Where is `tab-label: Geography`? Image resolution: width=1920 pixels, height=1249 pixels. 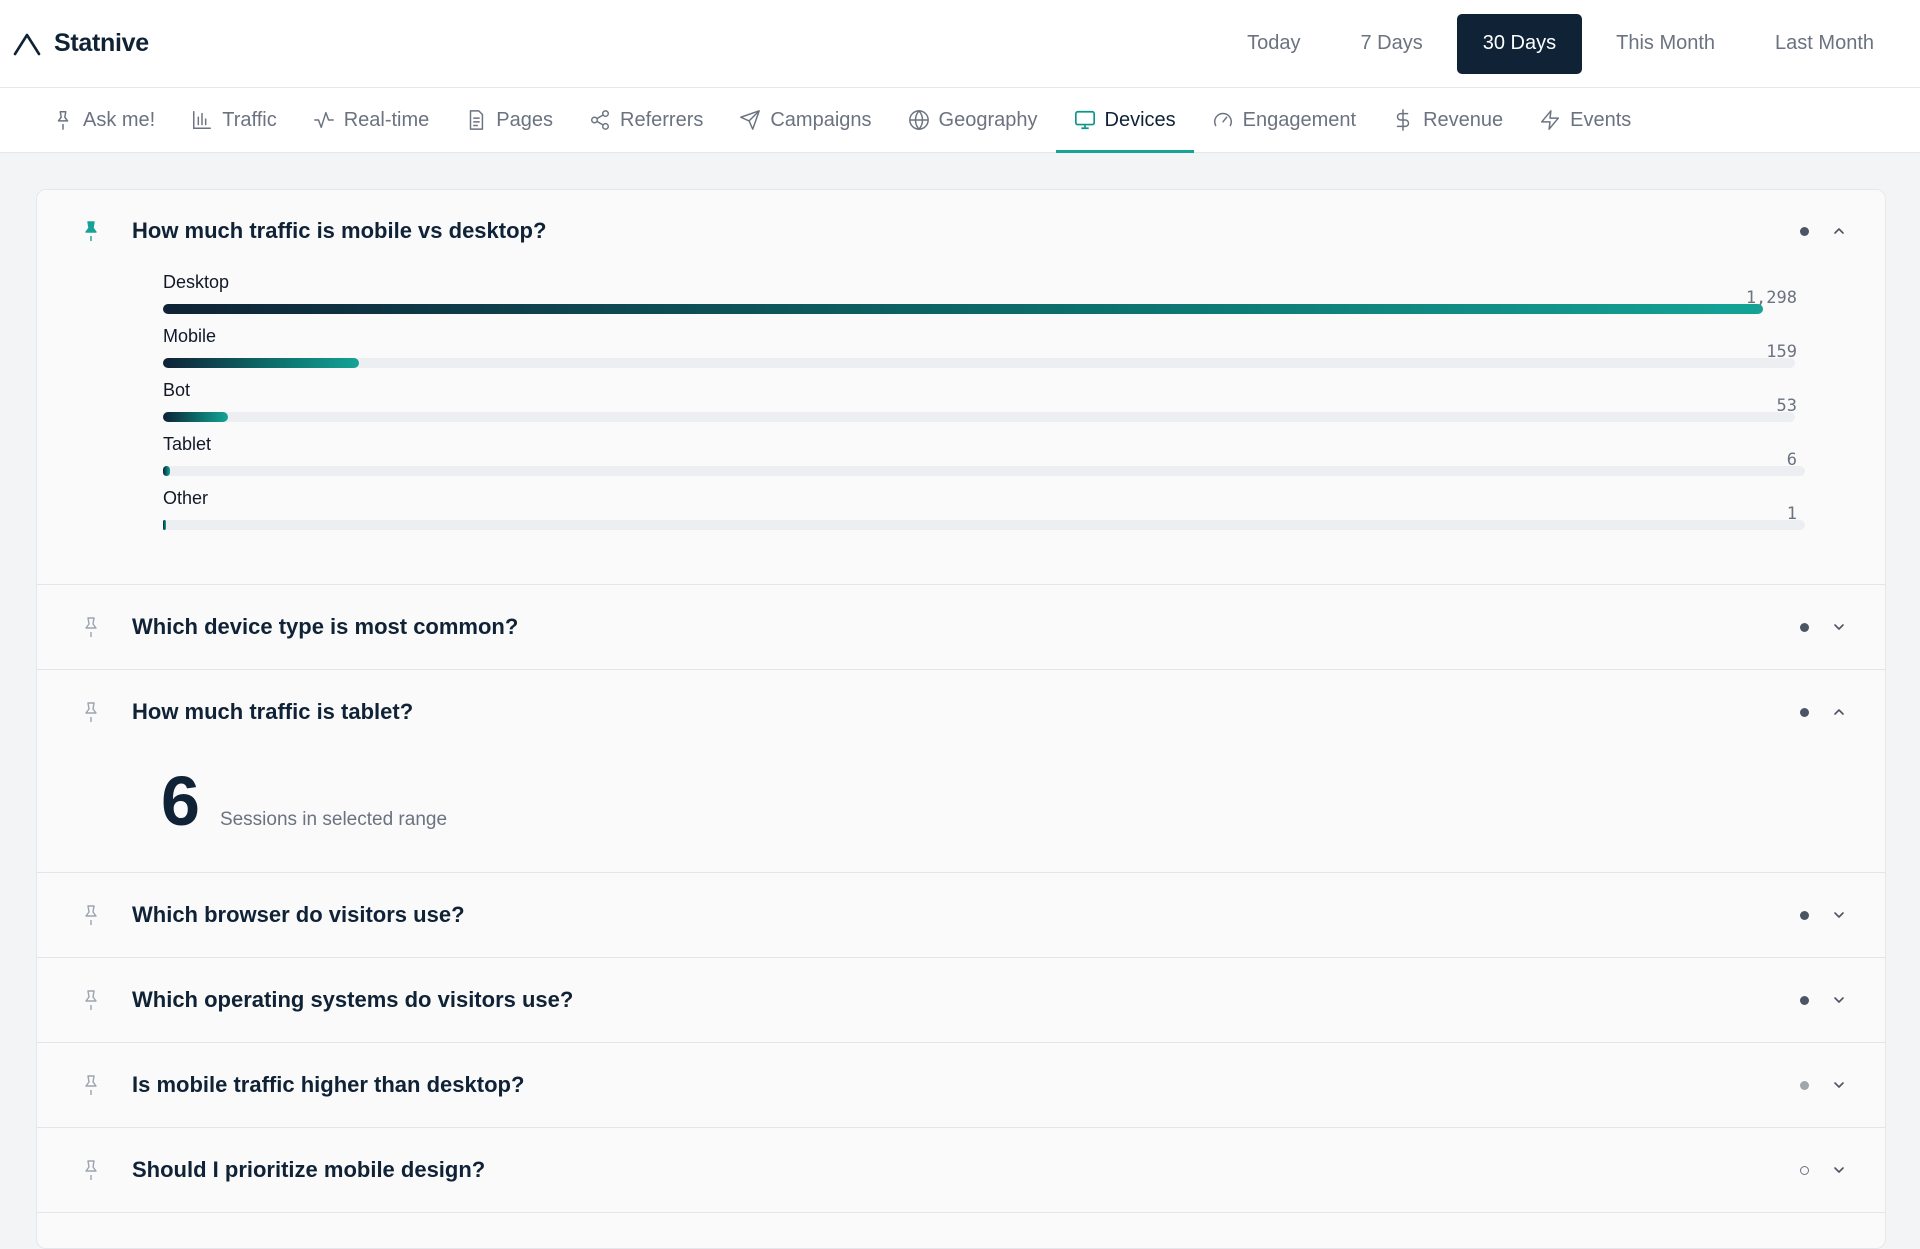
tab-label: Geography is located at coordinates (988, 119).